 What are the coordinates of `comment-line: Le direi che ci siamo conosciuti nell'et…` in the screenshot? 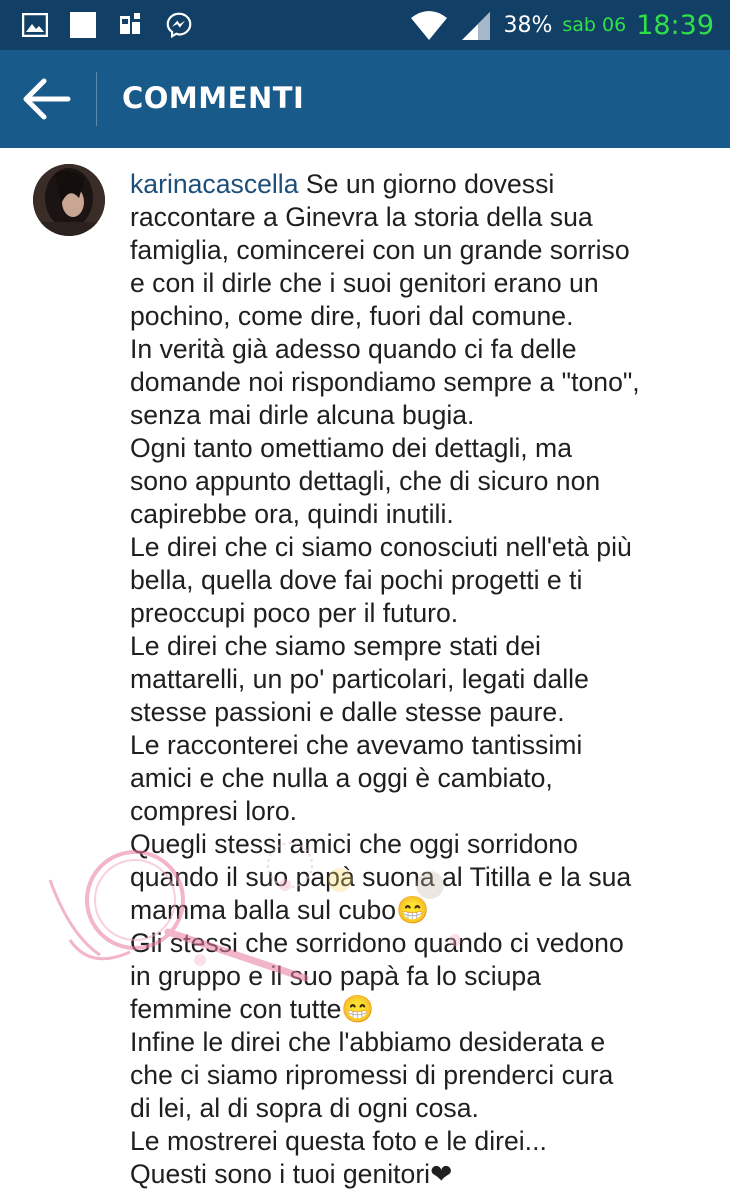 It's located at (381, 547).